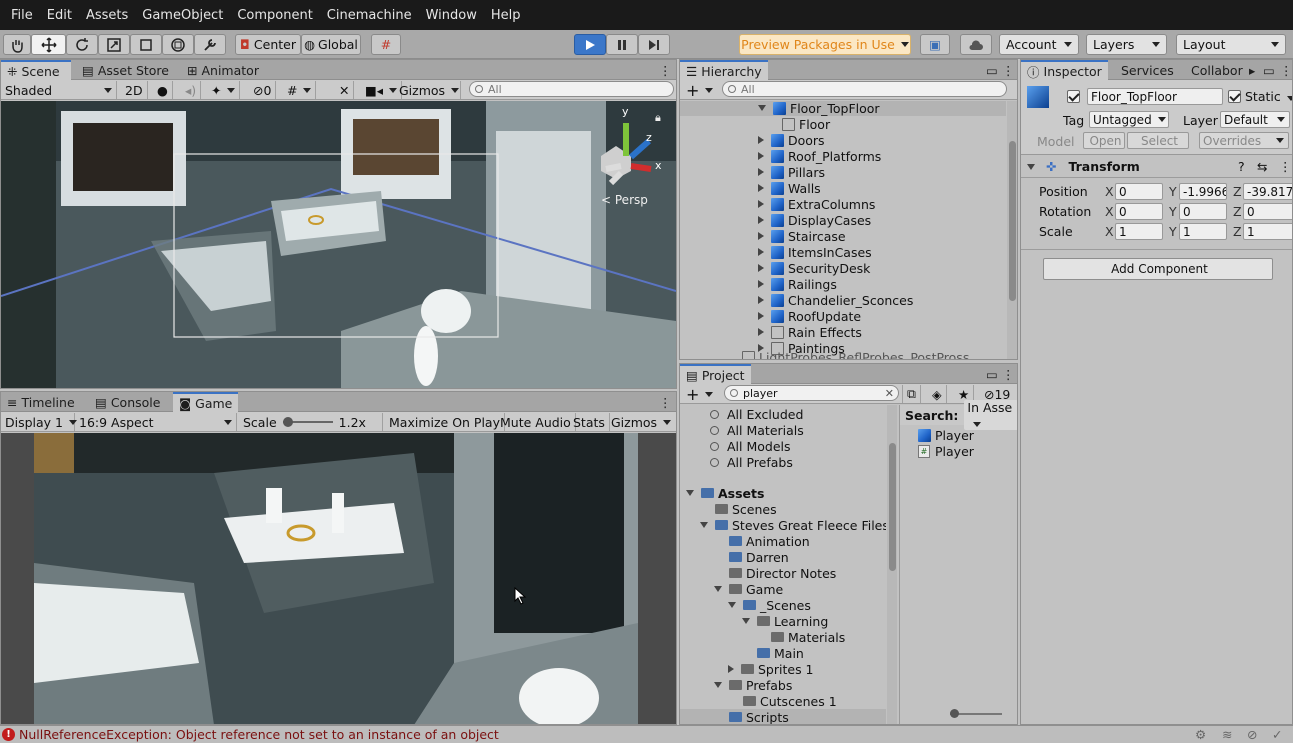  Describe the element at coordinates (811, 393) in the screenshot. I see `project-search-input: player ✕` at that location.